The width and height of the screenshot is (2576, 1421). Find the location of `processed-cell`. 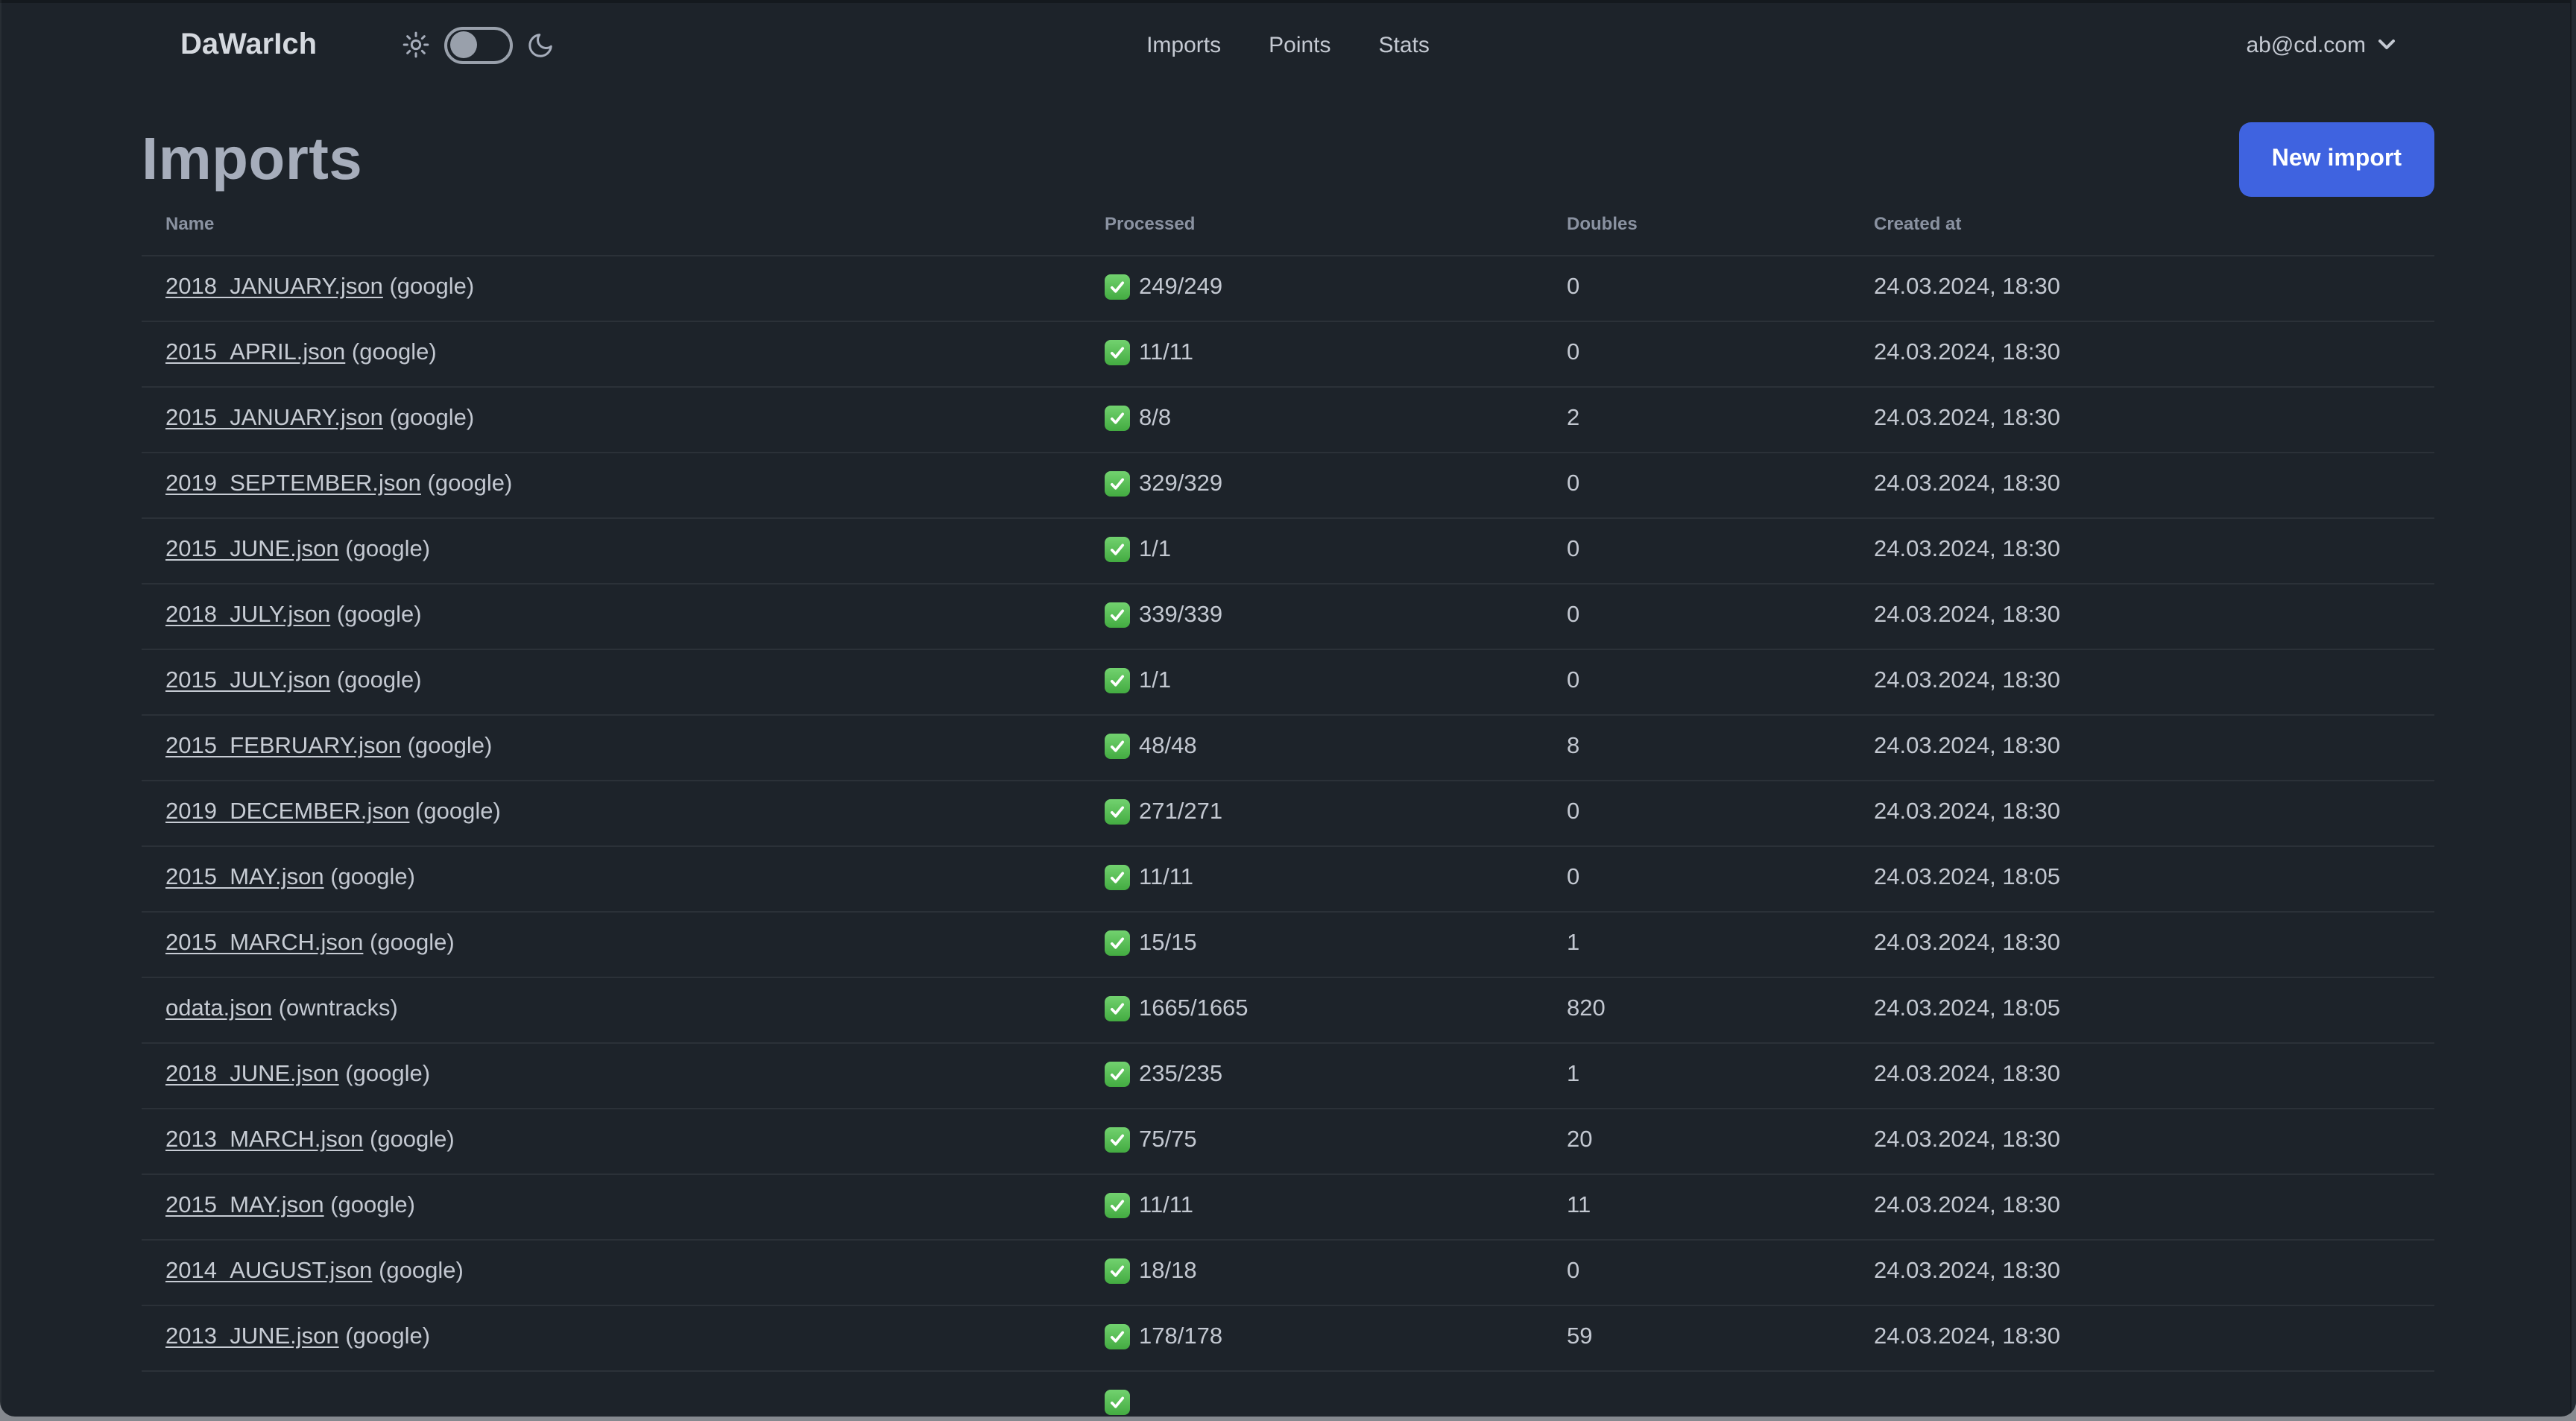

processed-cell is located at coordinates (1312, 1402).